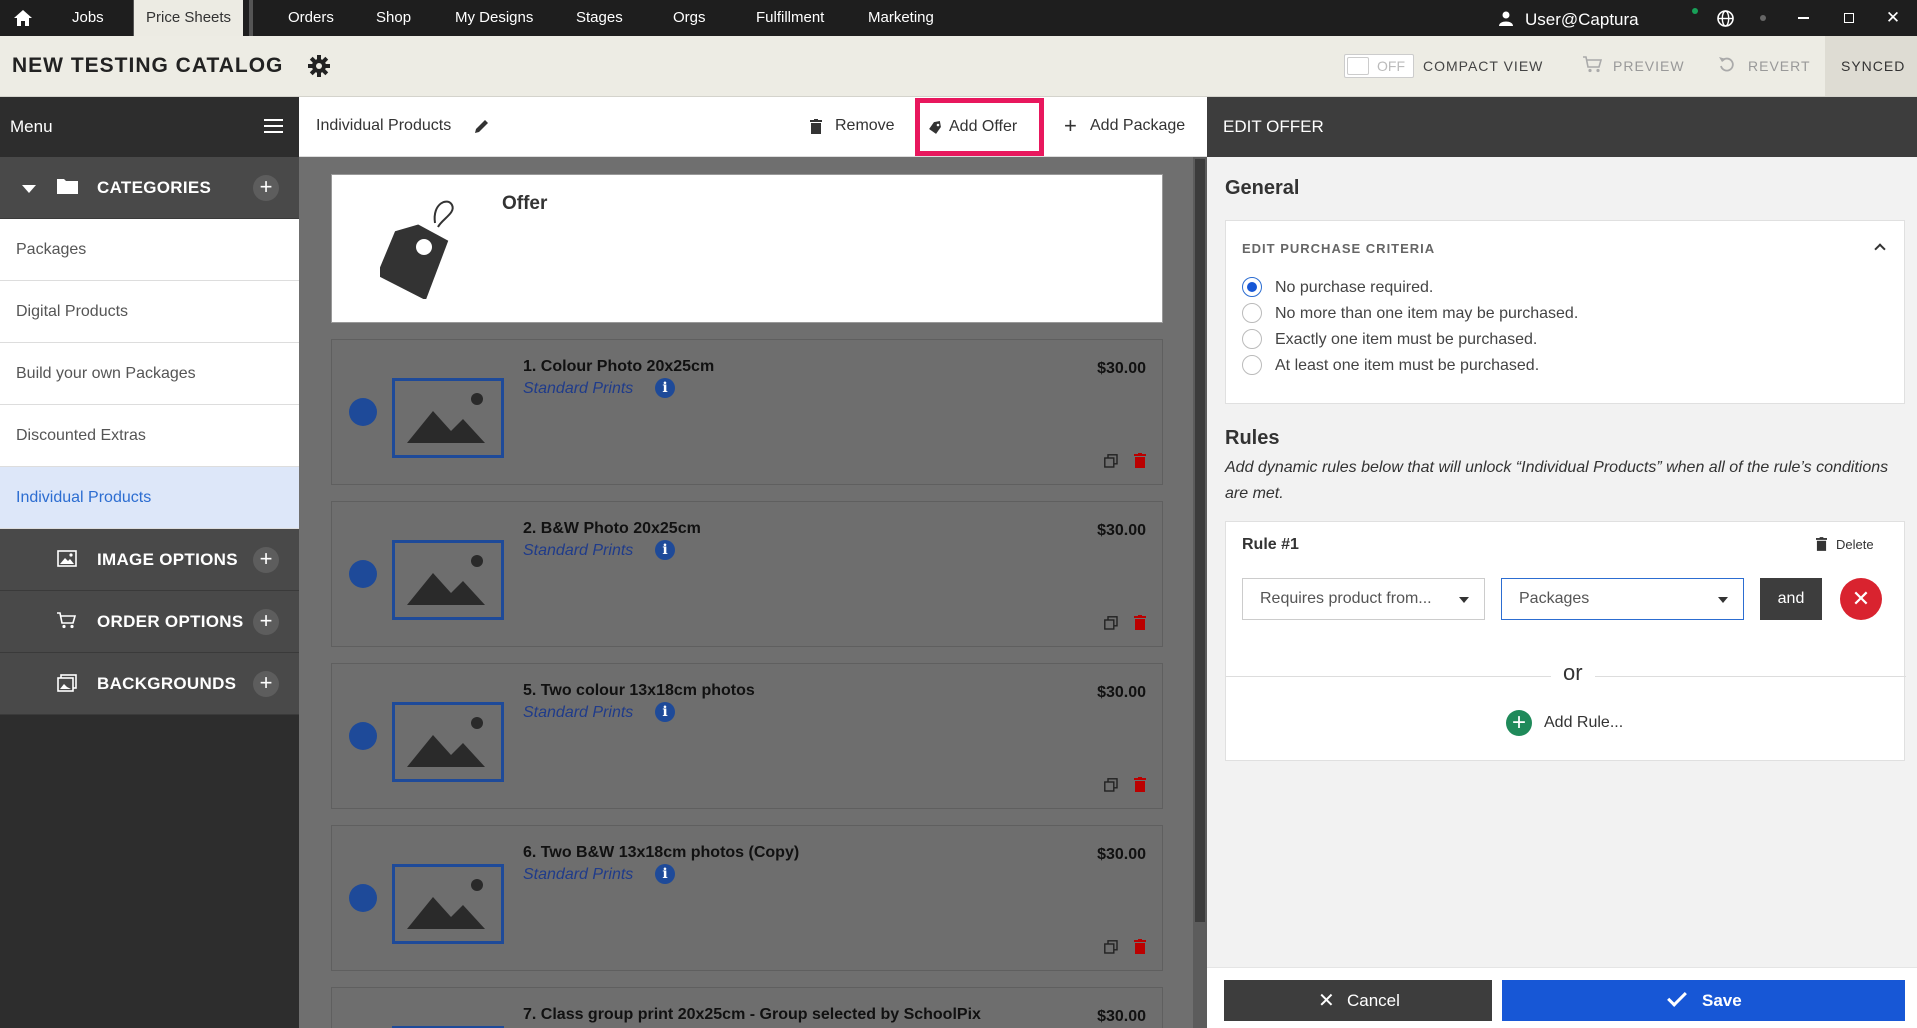  Describe the element at coordinates (1519, 723) in the screenshot. I see `add-rule-icon: +` at that location.